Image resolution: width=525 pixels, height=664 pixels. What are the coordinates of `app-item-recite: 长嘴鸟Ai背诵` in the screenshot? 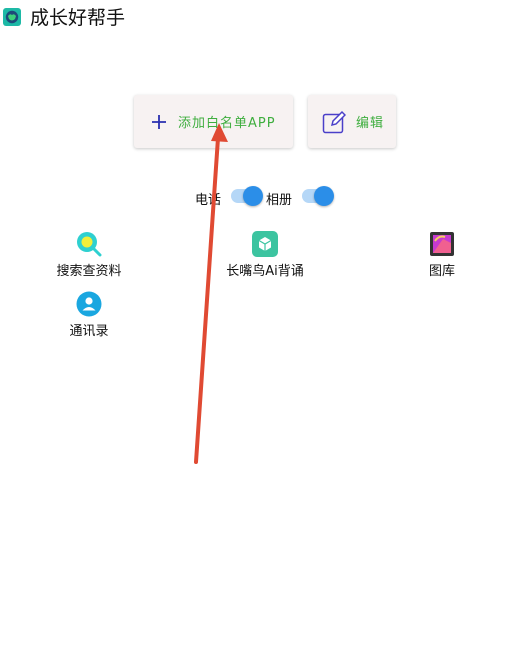 It's located at (265, 255).